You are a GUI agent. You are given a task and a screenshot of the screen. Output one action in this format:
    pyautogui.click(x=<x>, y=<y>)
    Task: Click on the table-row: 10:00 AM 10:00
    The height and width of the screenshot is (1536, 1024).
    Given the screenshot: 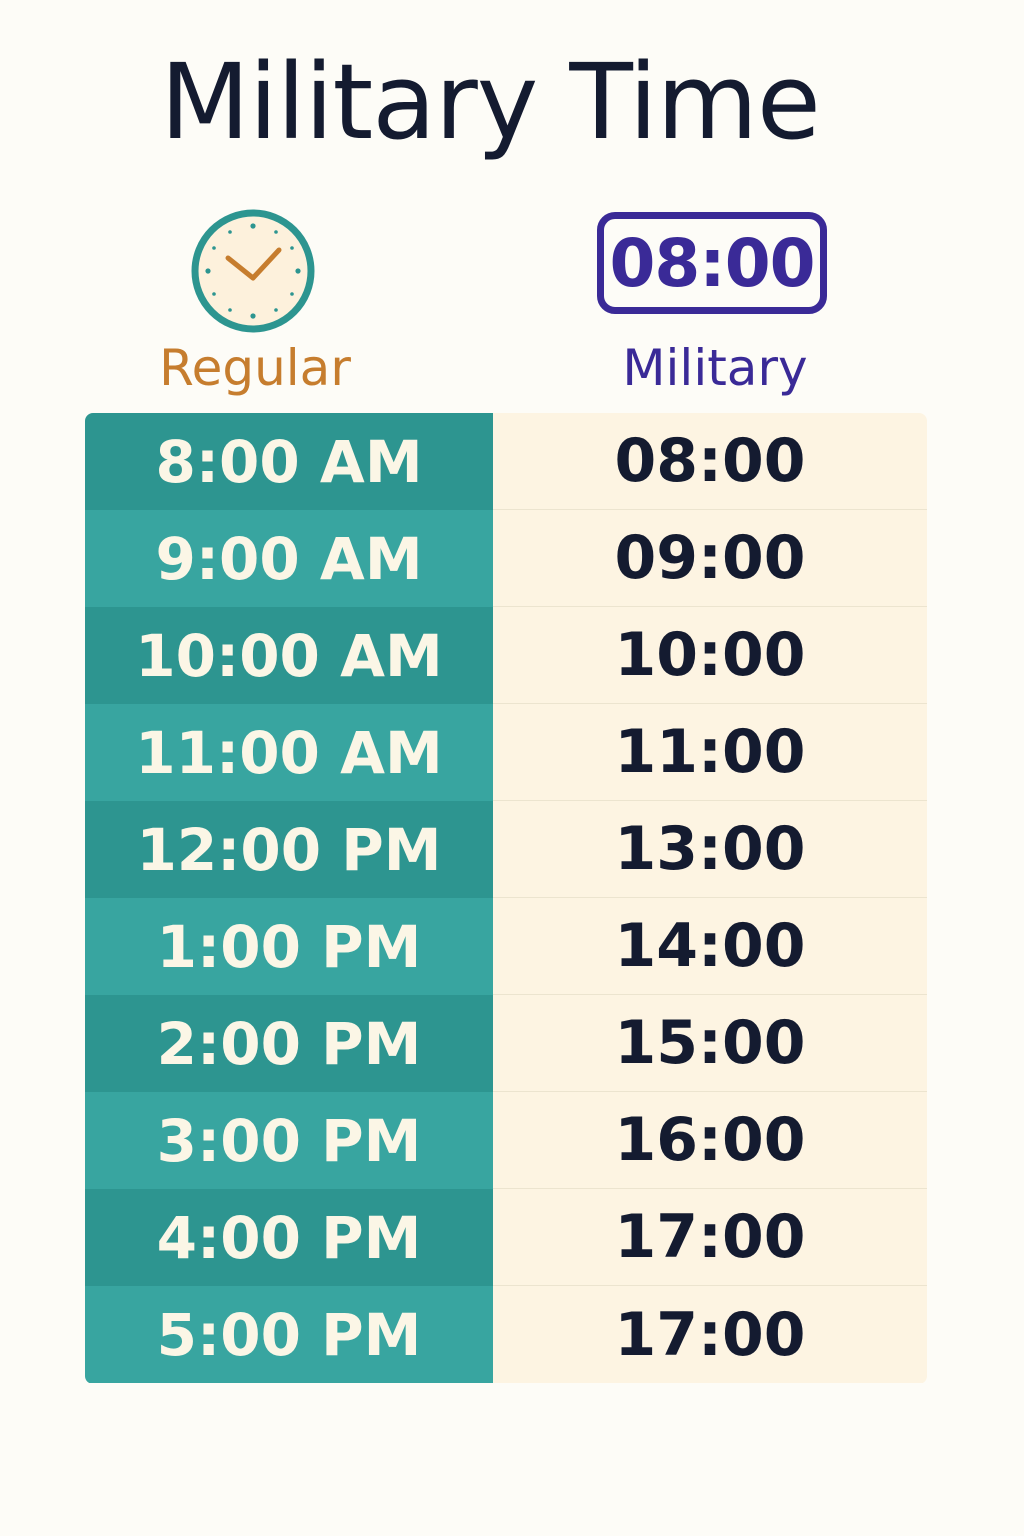 What is the action you would take?
    pyautogui.click(x=506, y=655)
    